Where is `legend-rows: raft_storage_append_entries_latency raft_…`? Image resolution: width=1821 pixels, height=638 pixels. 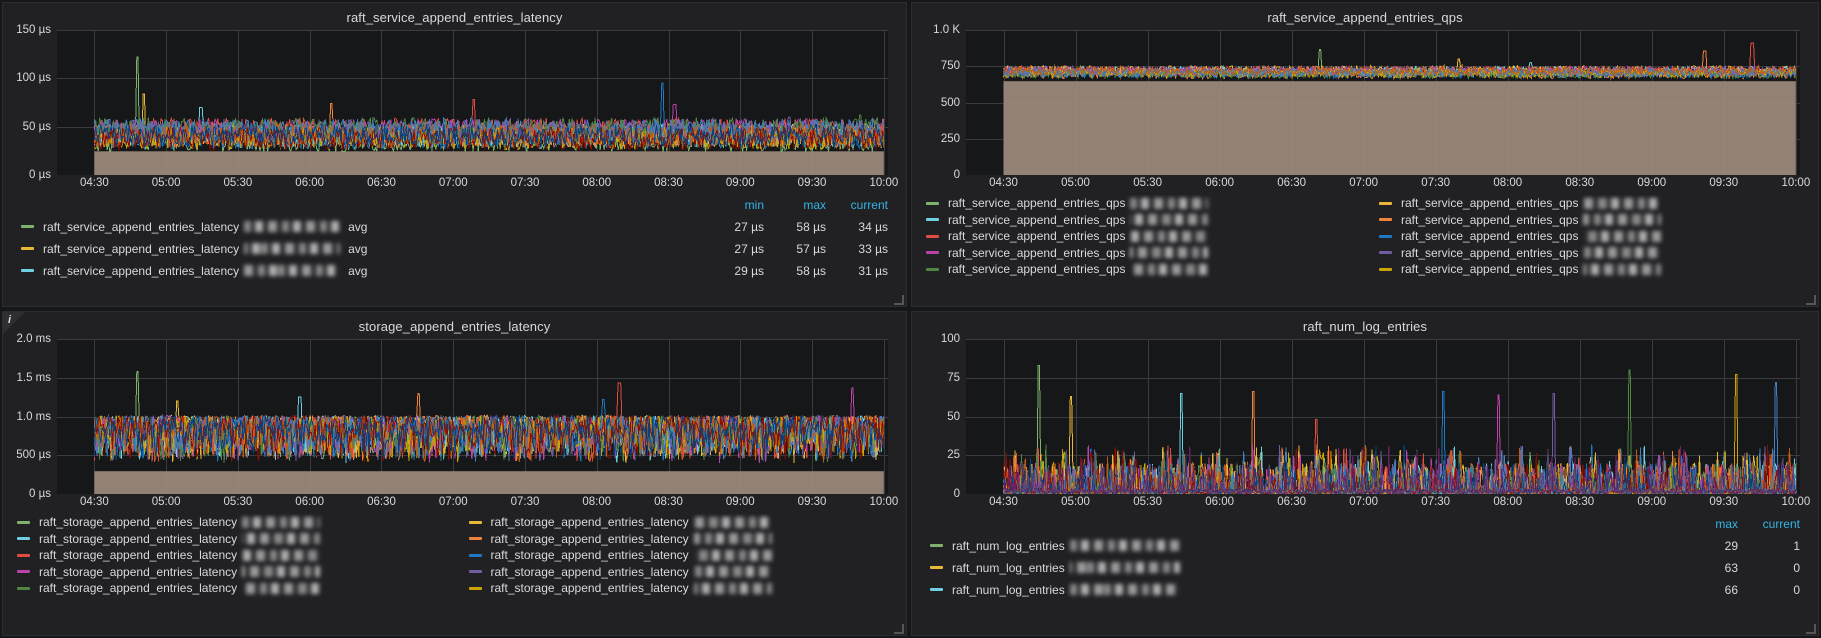
legend-rows: raft_storage_append_entries_latency raft_… is located at coordinates (456, 555).